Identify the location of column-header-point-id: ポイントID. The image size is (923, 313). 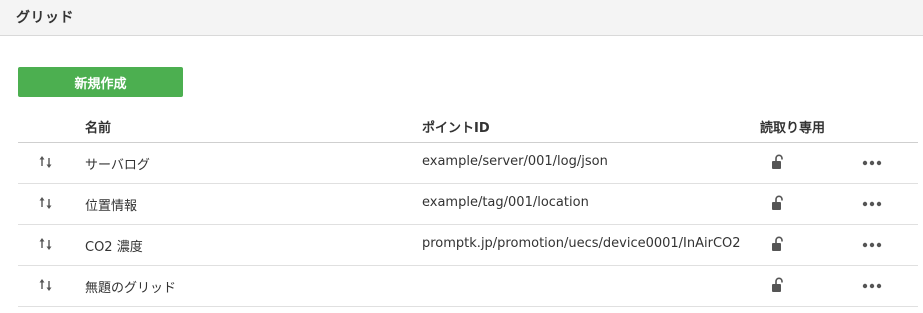
(456, 128).